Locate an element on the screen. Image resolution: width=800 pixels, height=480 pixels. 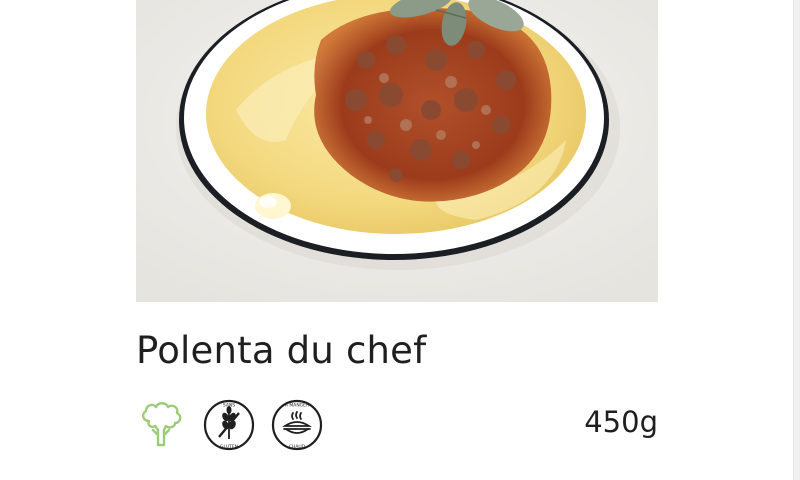
product-weight: 450g is located at coordinates (621, 422).